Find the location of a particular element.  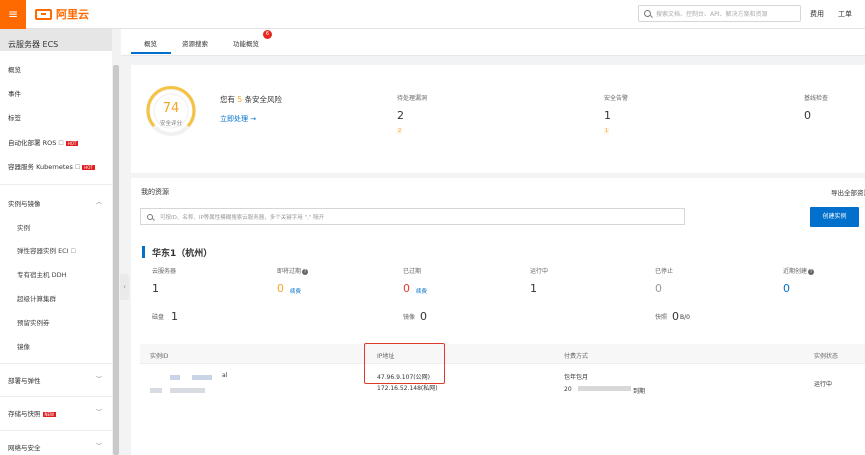

status-badge: 运行中 is located at coordinates (823, 384).